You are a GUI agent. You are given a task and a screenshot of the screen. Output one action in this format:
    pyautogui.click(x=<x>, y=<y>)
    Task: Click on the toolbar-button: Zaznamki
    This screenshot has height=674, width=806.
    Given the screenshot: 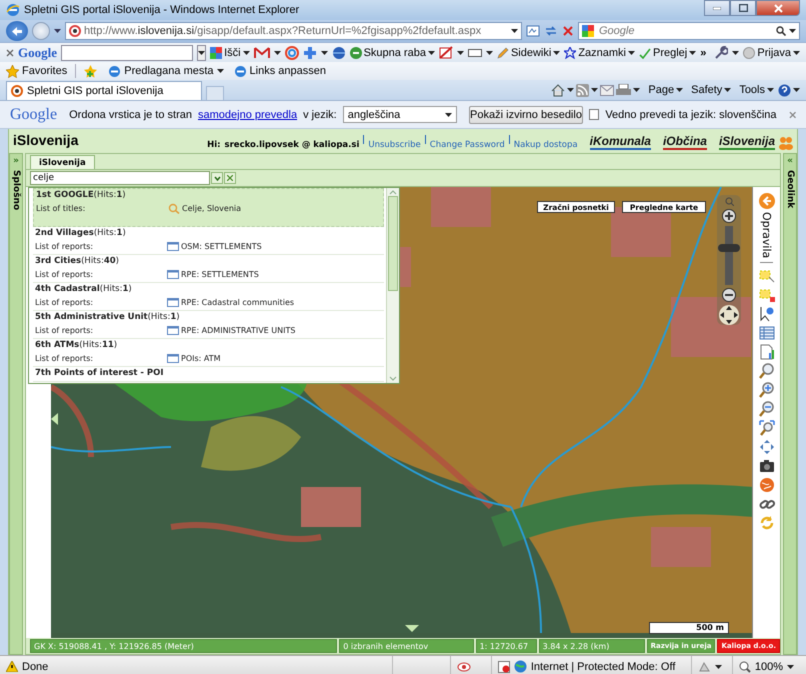 What is the action you would take?
    pyautogui.click(x=599, y=52)
    